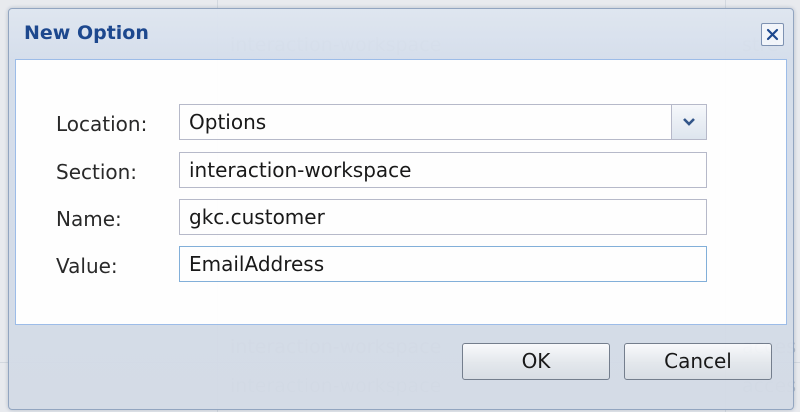 Image resolution: width=800 pixels, height=412 pixels. Describe the element at coordinates (443, 122) in the screenshot. I see `location-combo: Options` at that location.